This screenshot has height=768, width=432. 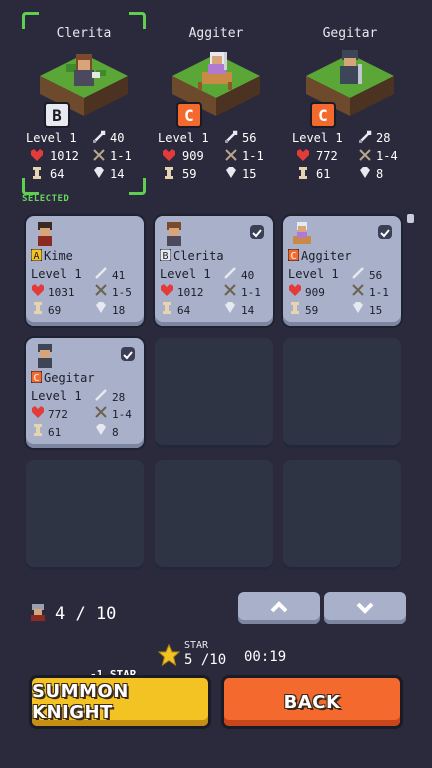 What do you see at coordinates (315, 292) in the screenshot?
I see `hp-value: 909` at bounding box center [315, 292].